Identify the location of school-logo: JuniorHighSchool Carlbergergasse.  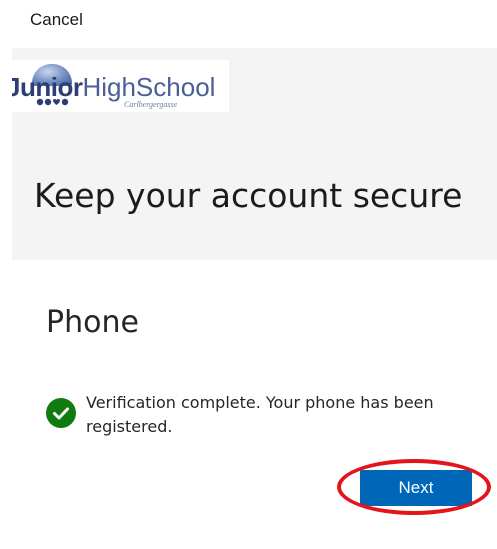
(120, 86).